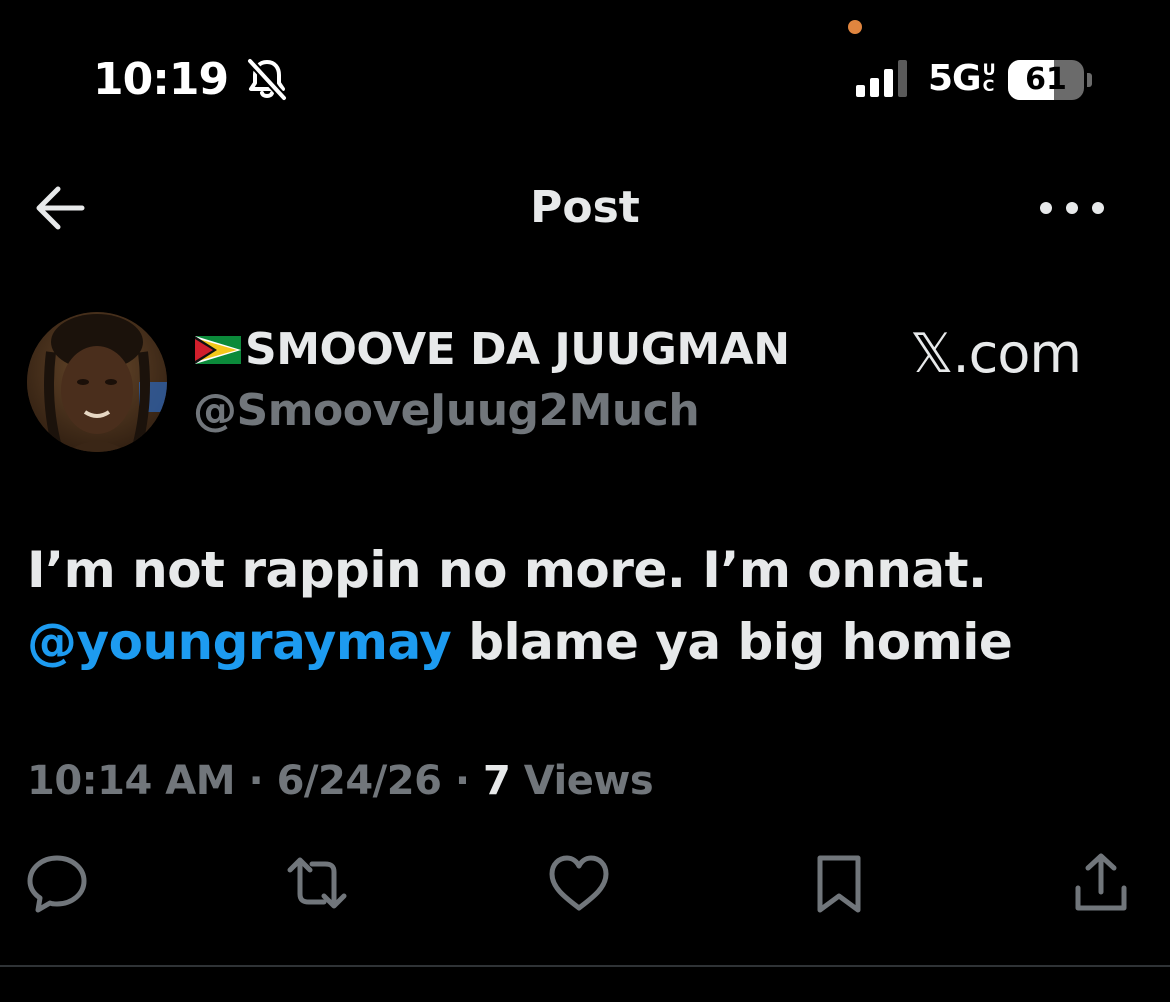  What do you see at coordinates (585, 207) in the screenshot?
I see `page-title: Post` at bounding box center [585, 207].